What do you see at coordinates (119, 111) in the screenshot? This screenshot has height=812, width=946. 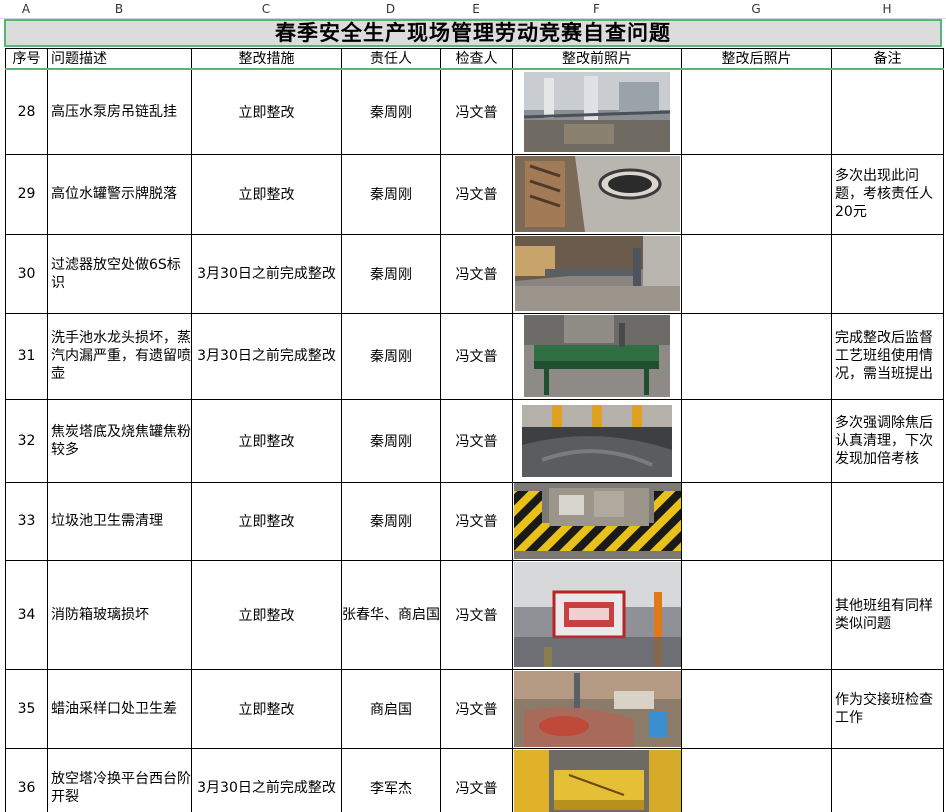 I see `cell-description: 高压水泵房吊链乱挂` at bounding box center [119, 111].